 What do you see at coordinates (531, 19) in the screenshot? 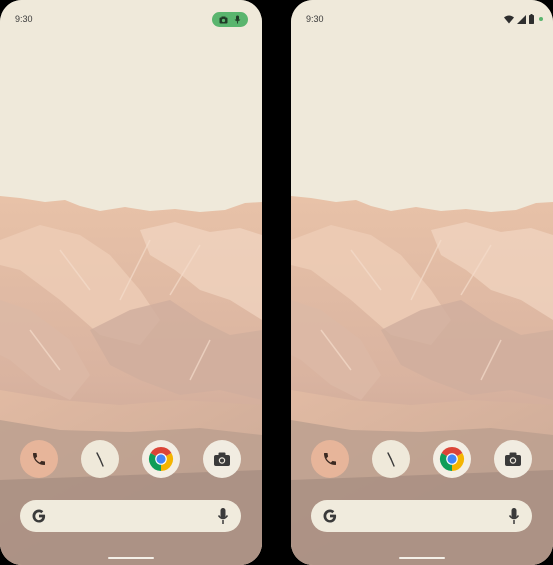
I see `battery-icon` at bounding box center [531, 19].